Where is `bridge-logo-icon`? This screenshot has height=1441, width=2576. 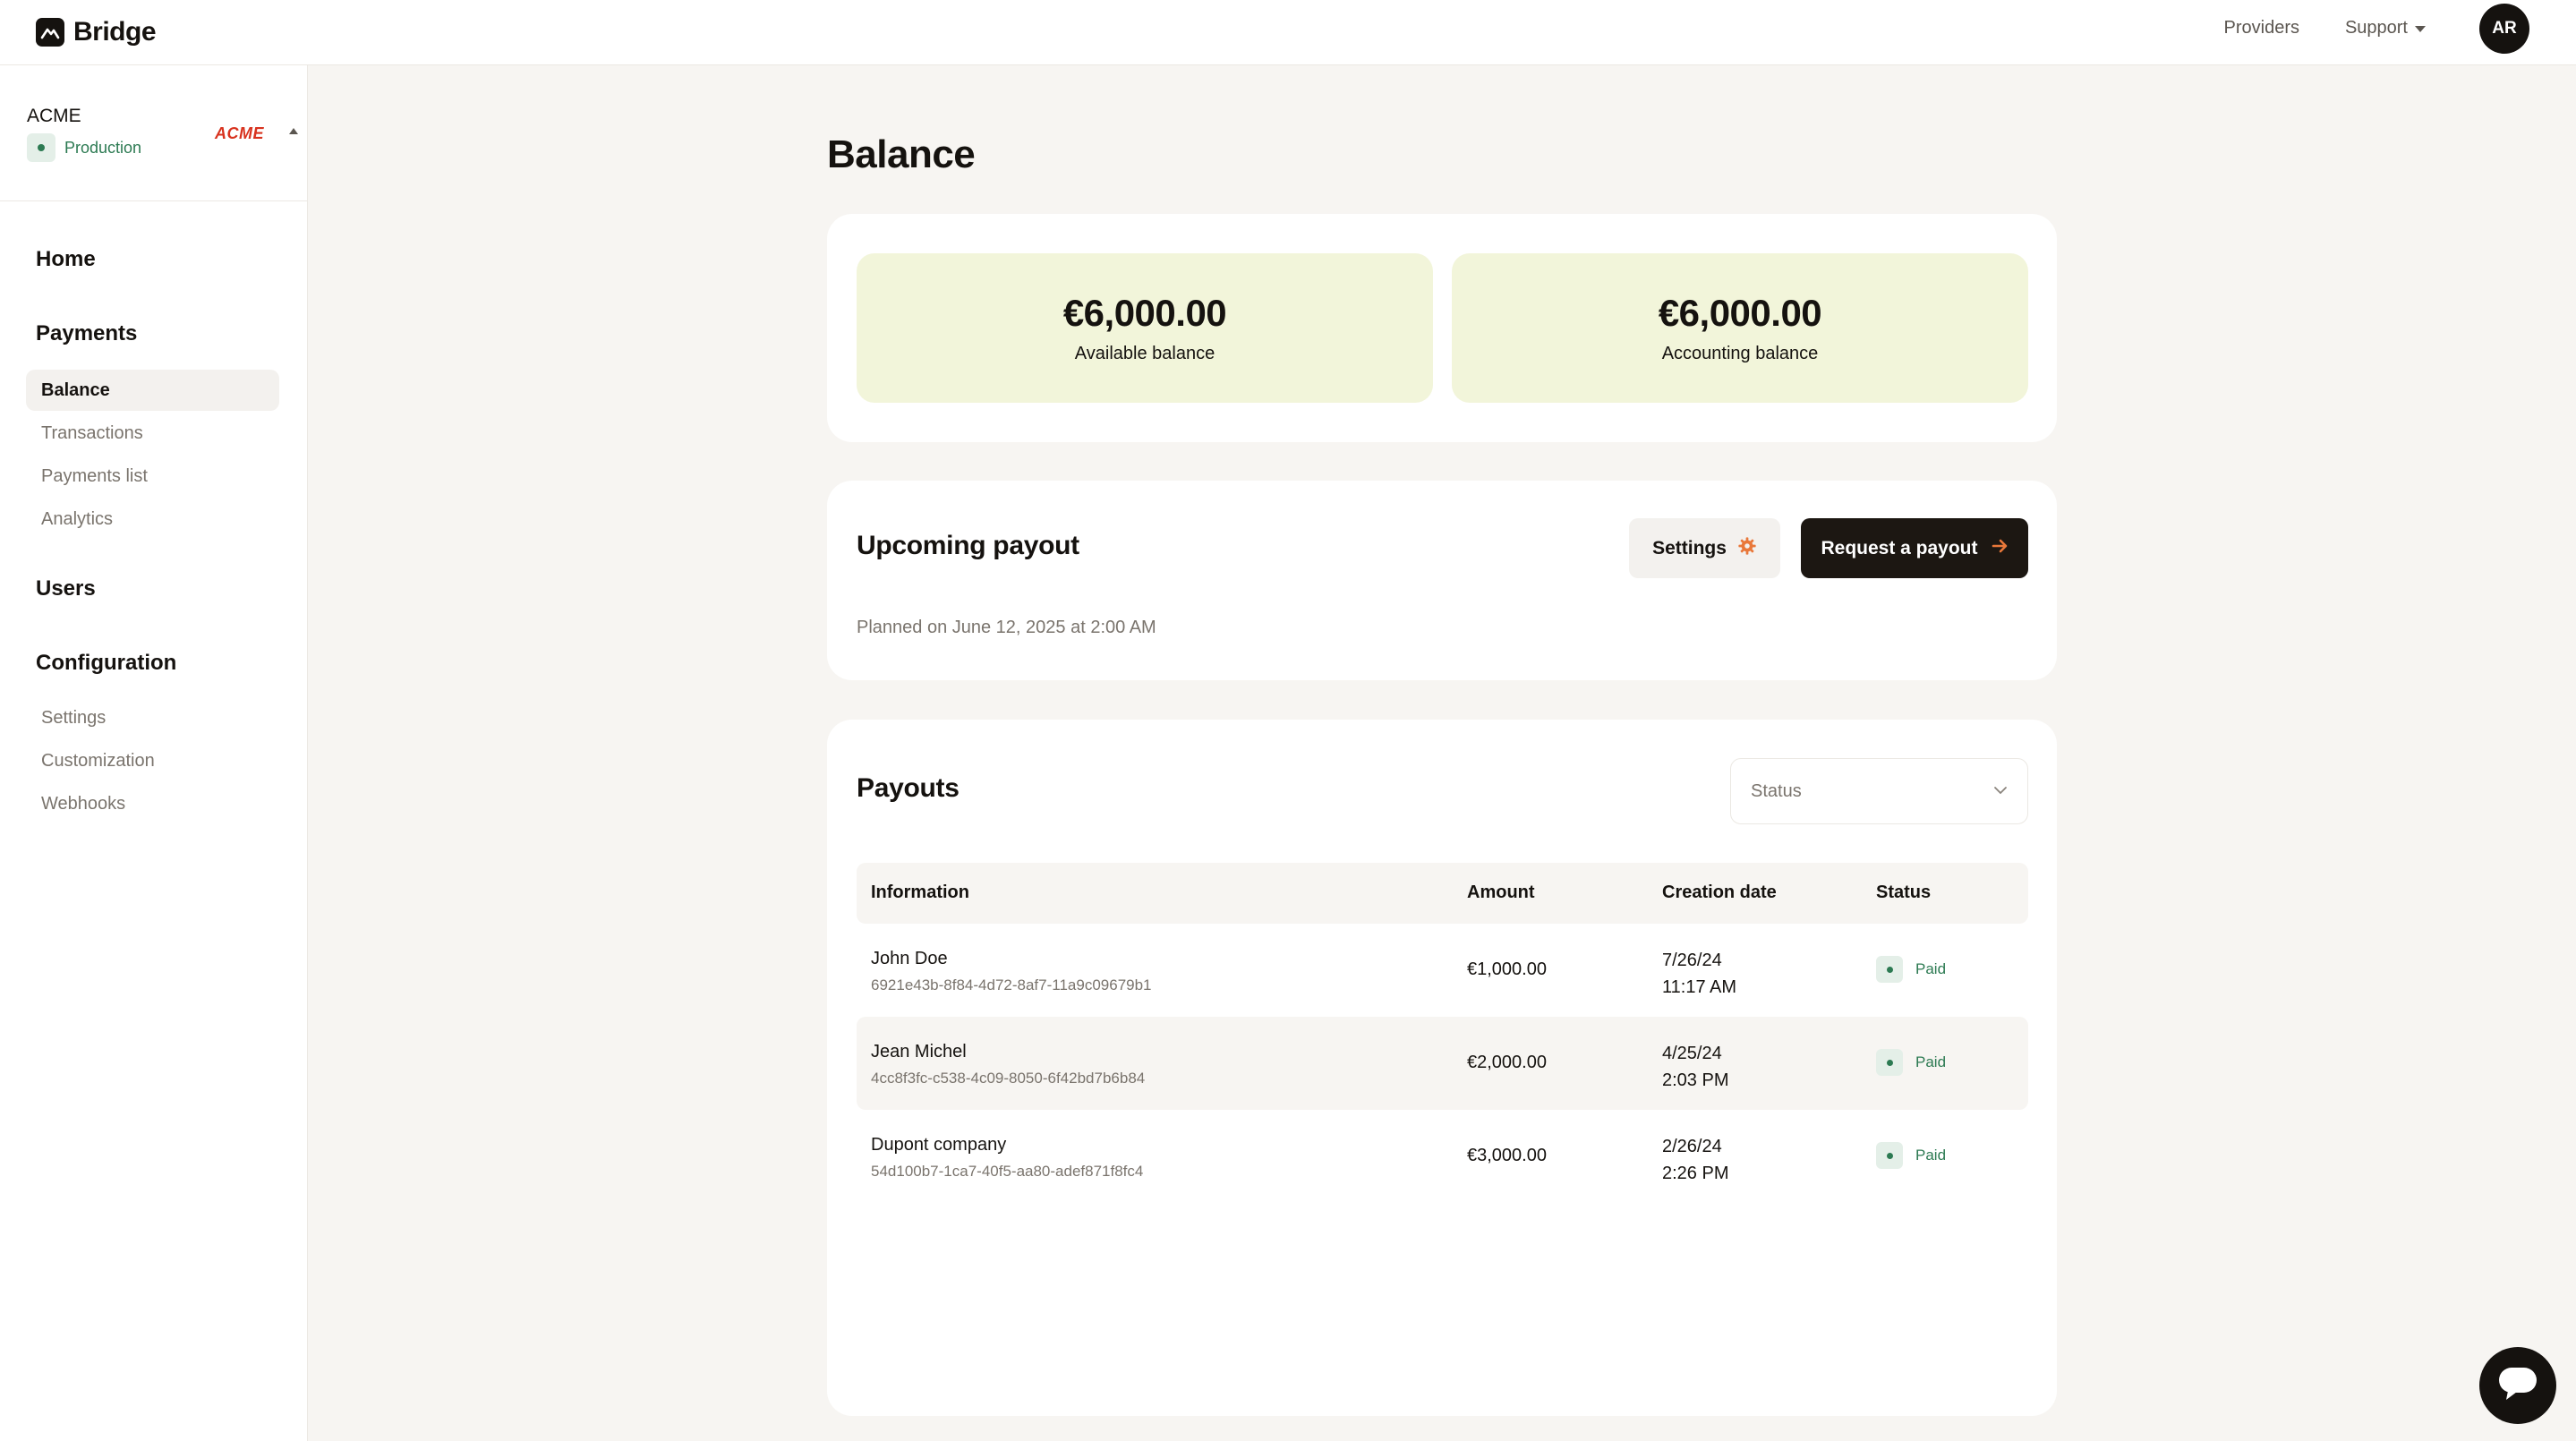 bridge-logo-icon is located at coordinates (50, 32).